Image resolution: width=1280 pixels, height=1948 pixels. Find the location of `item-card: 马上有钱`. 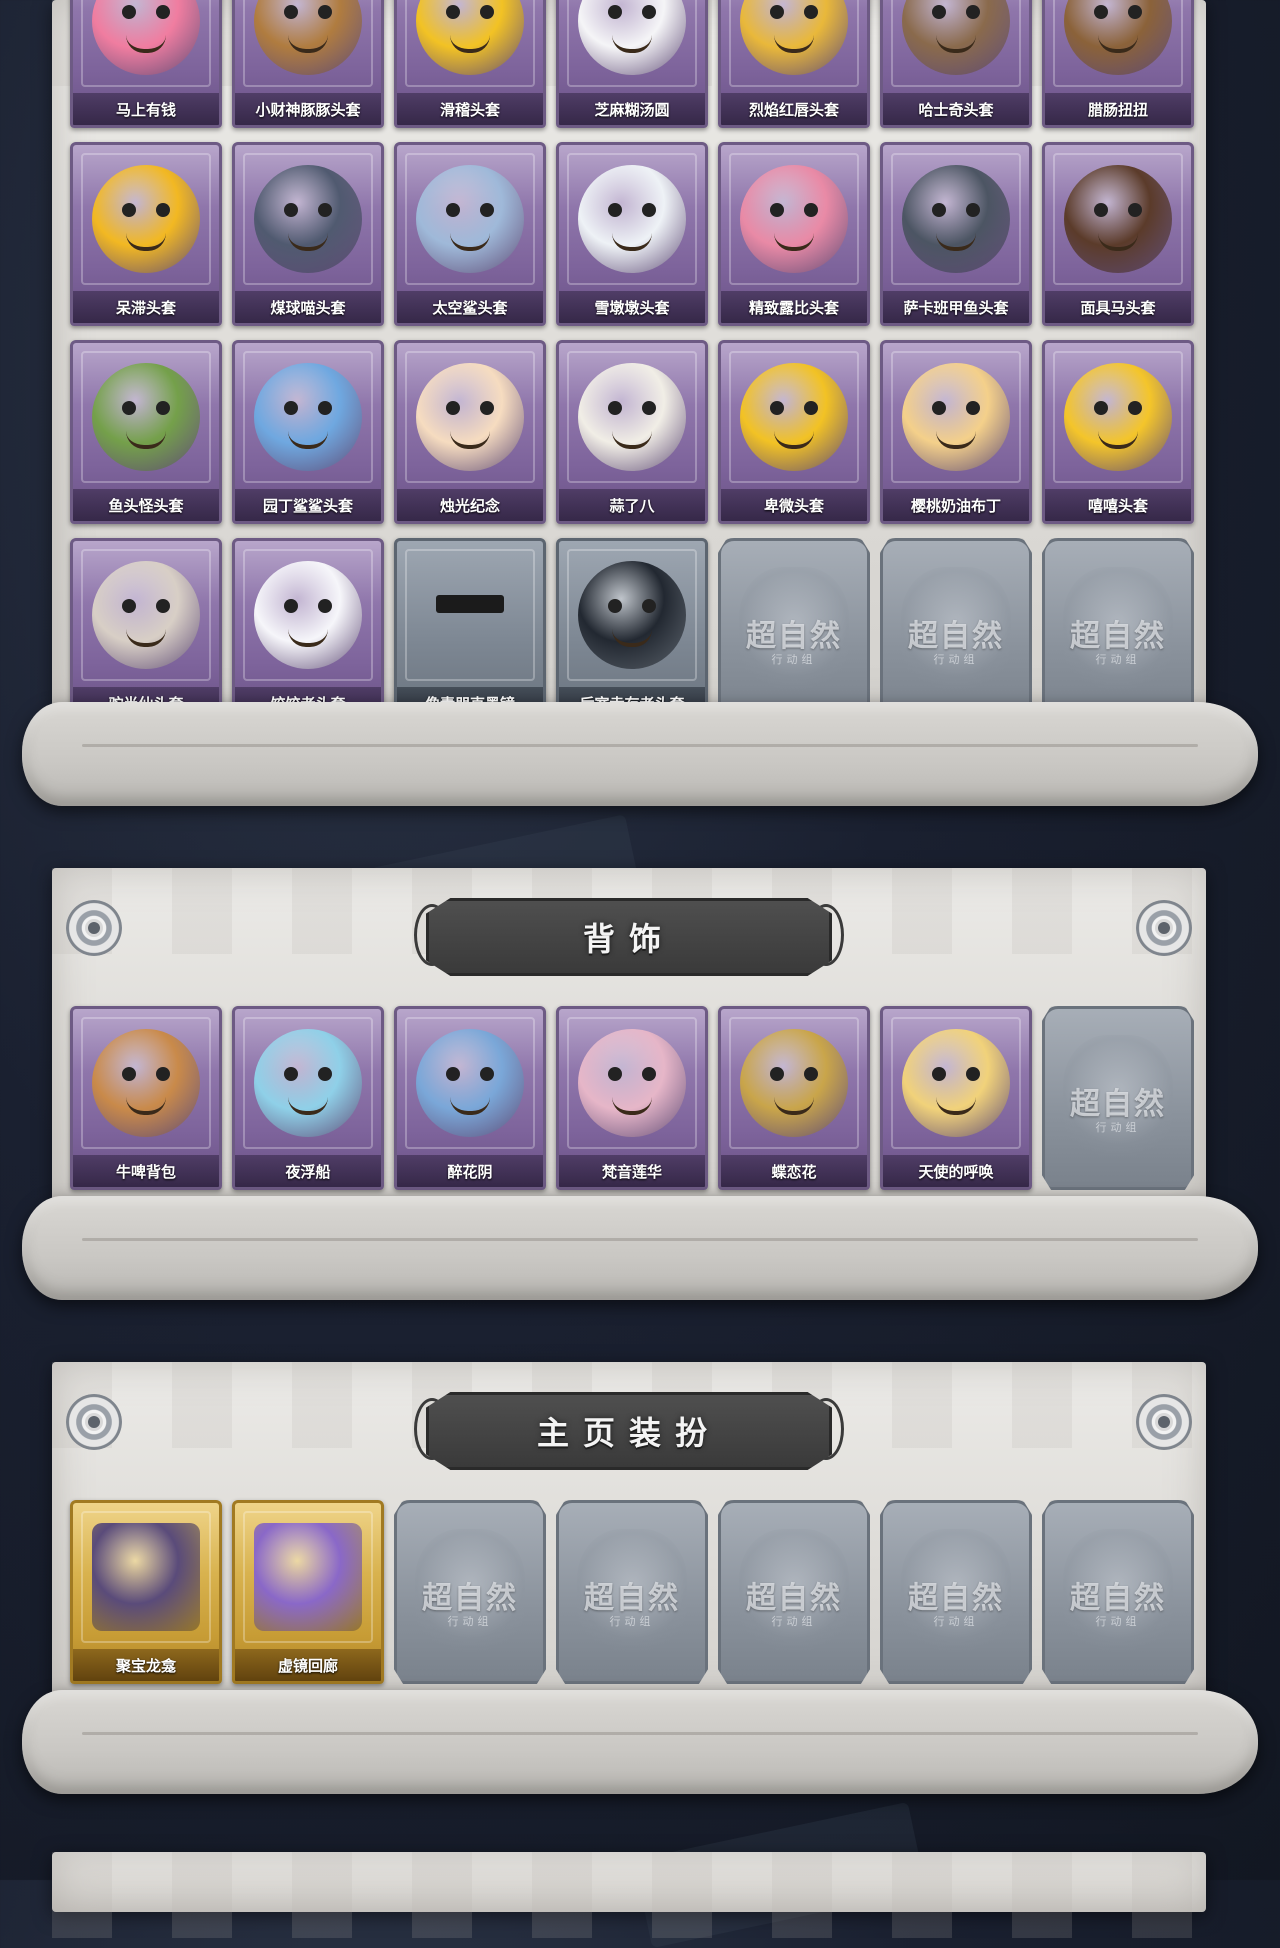

item-card: 马上有钱 is located at coordinates (146, 64).